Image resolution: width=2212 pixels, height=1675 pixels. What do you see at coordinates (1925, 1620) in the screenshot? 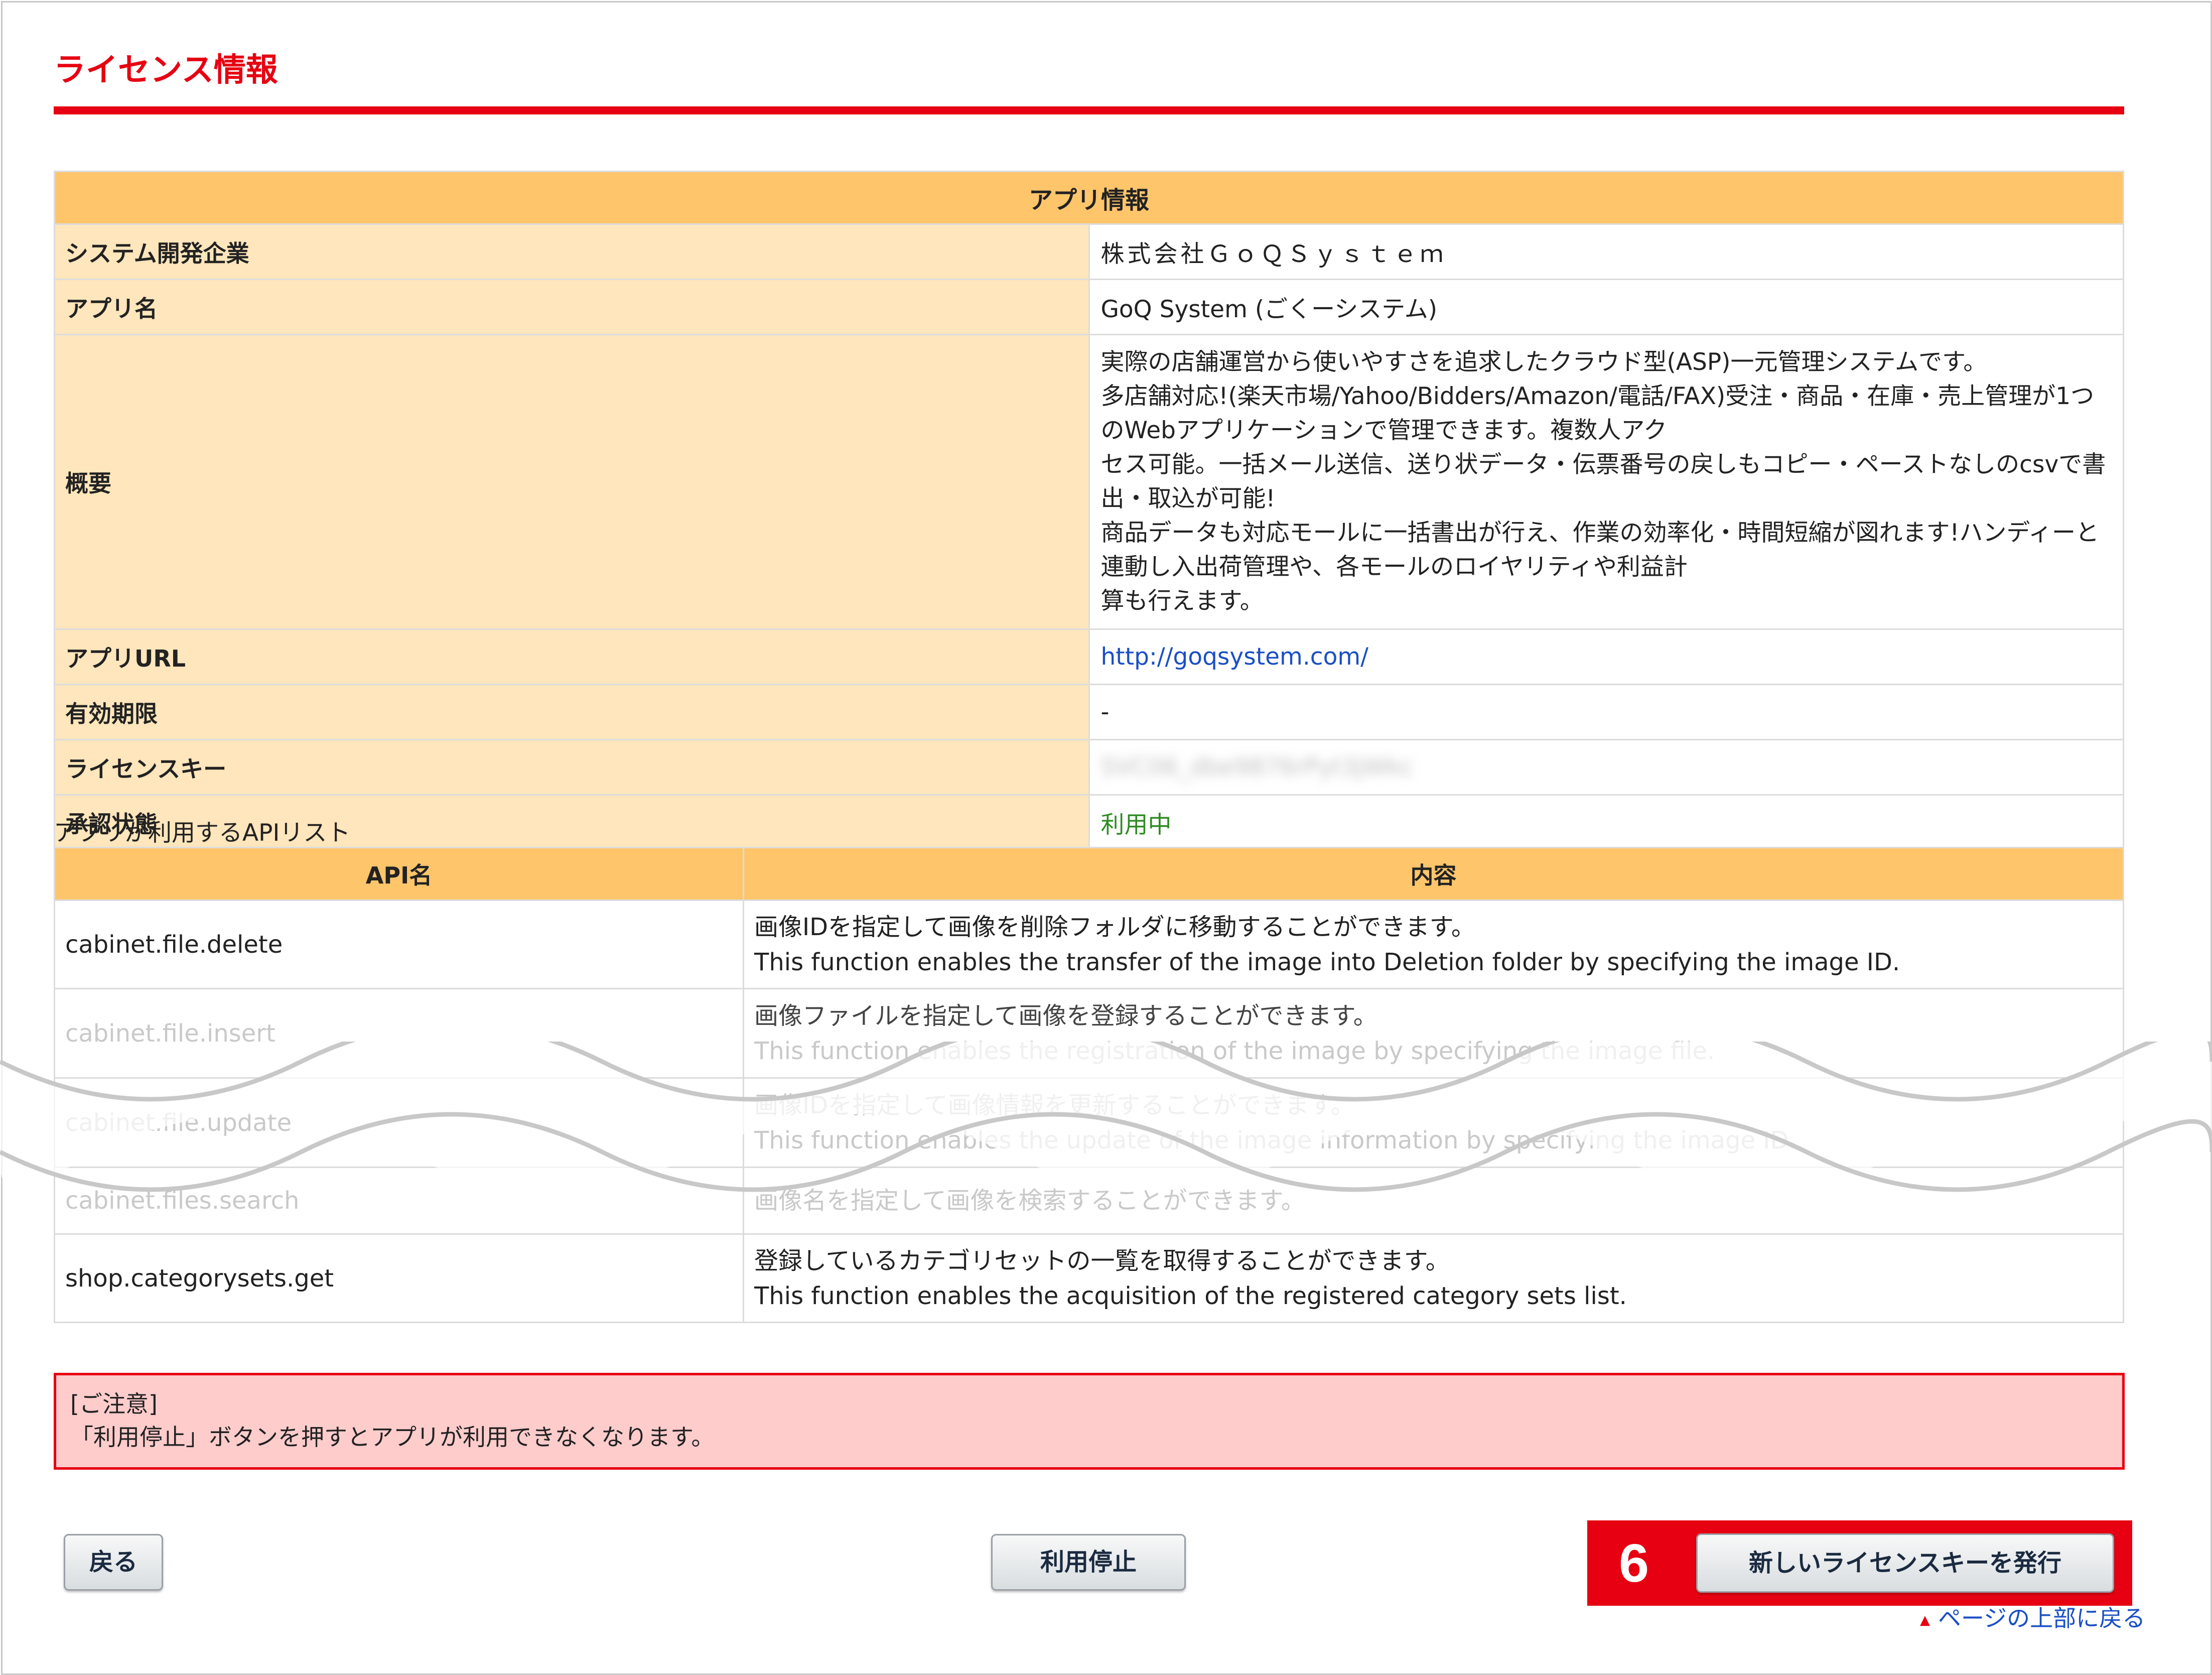
I see `triangle-up-icon: ▲` at bounding box center [1925, 1620].